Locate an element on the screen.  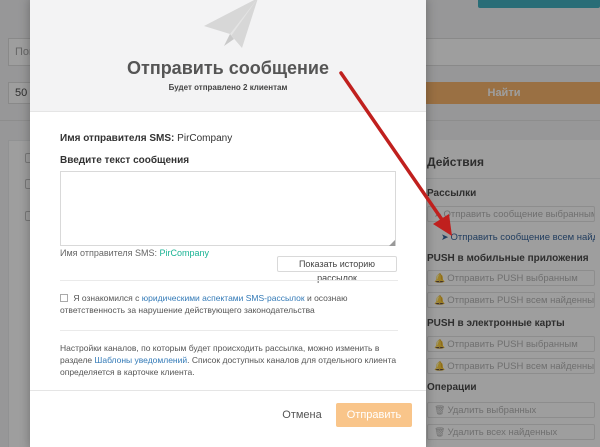
sms-sender-line: Имя отправителя SMS: PirCompany is located at coordinates (146, 138).